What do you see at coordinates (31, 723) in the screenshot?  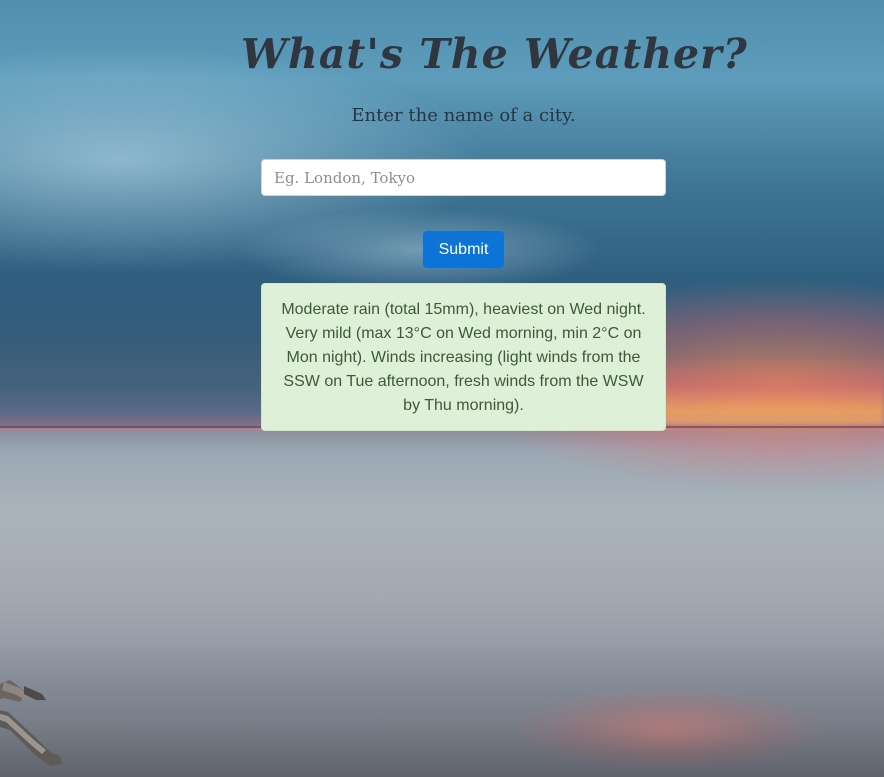 I see `driftwood-image` at bounding box center [31, 723].